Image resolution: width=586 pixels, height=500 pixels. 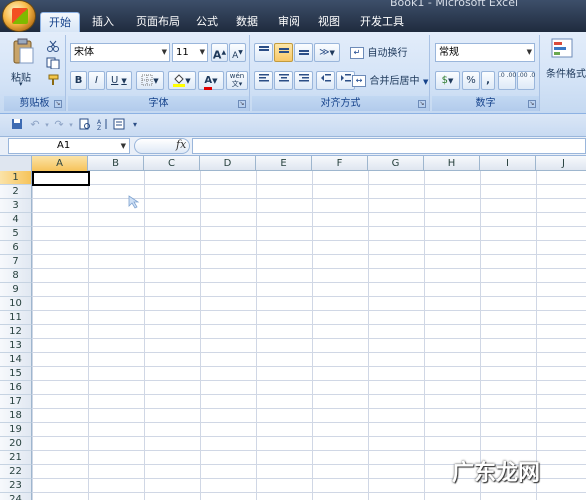 What do you see at coordinates (21, 84) in the screenshot?
I see `paste-dropdown-icon: ▾` at bounding box center [21, 84].